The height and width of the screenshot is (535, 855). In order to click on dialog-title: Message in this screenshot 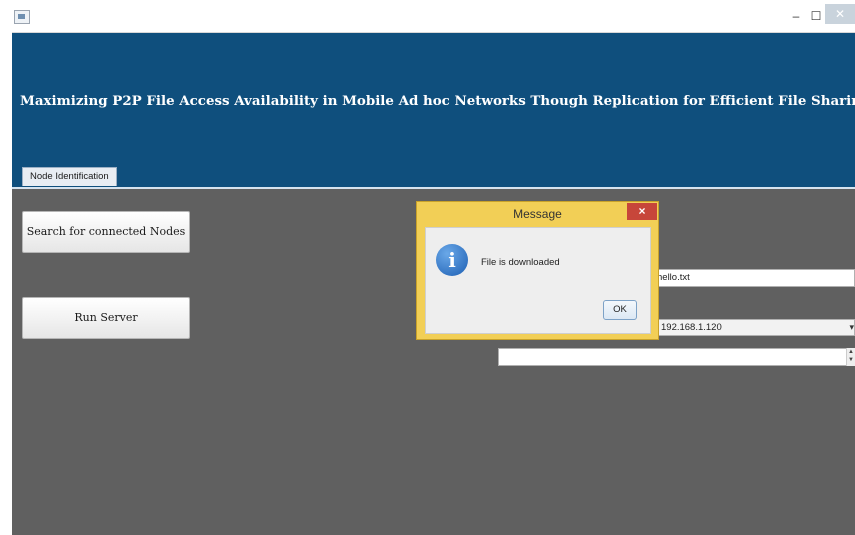, I will do `click(537, 214)`.